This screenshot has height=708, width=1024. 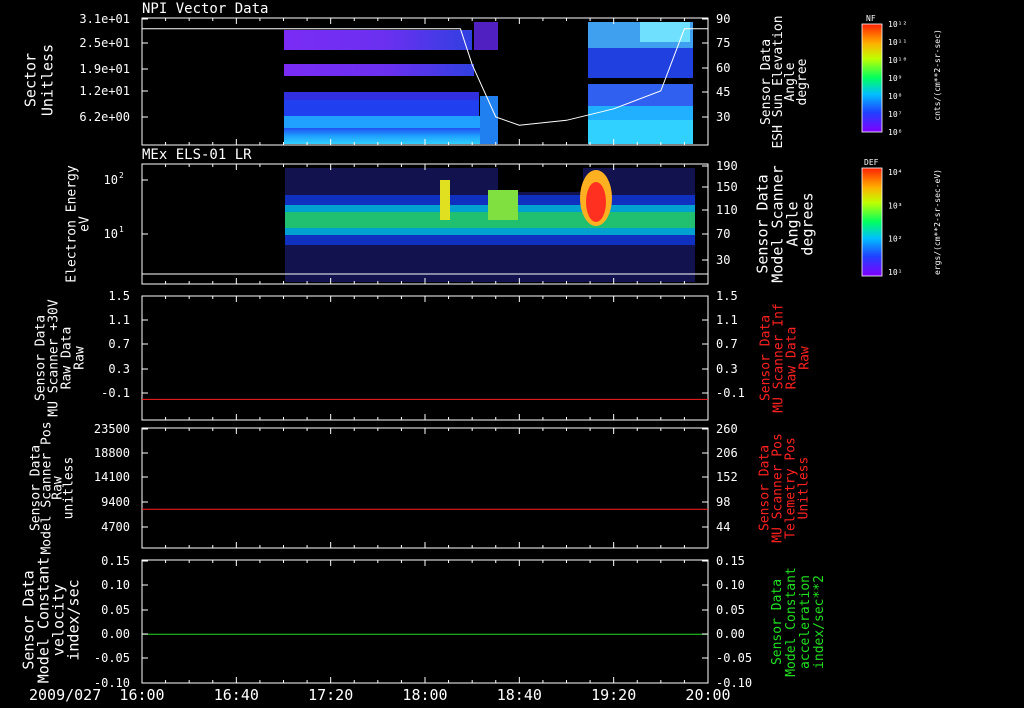 I want to click on colorbar-tick: 10⁹, so click(x=895, y=78).